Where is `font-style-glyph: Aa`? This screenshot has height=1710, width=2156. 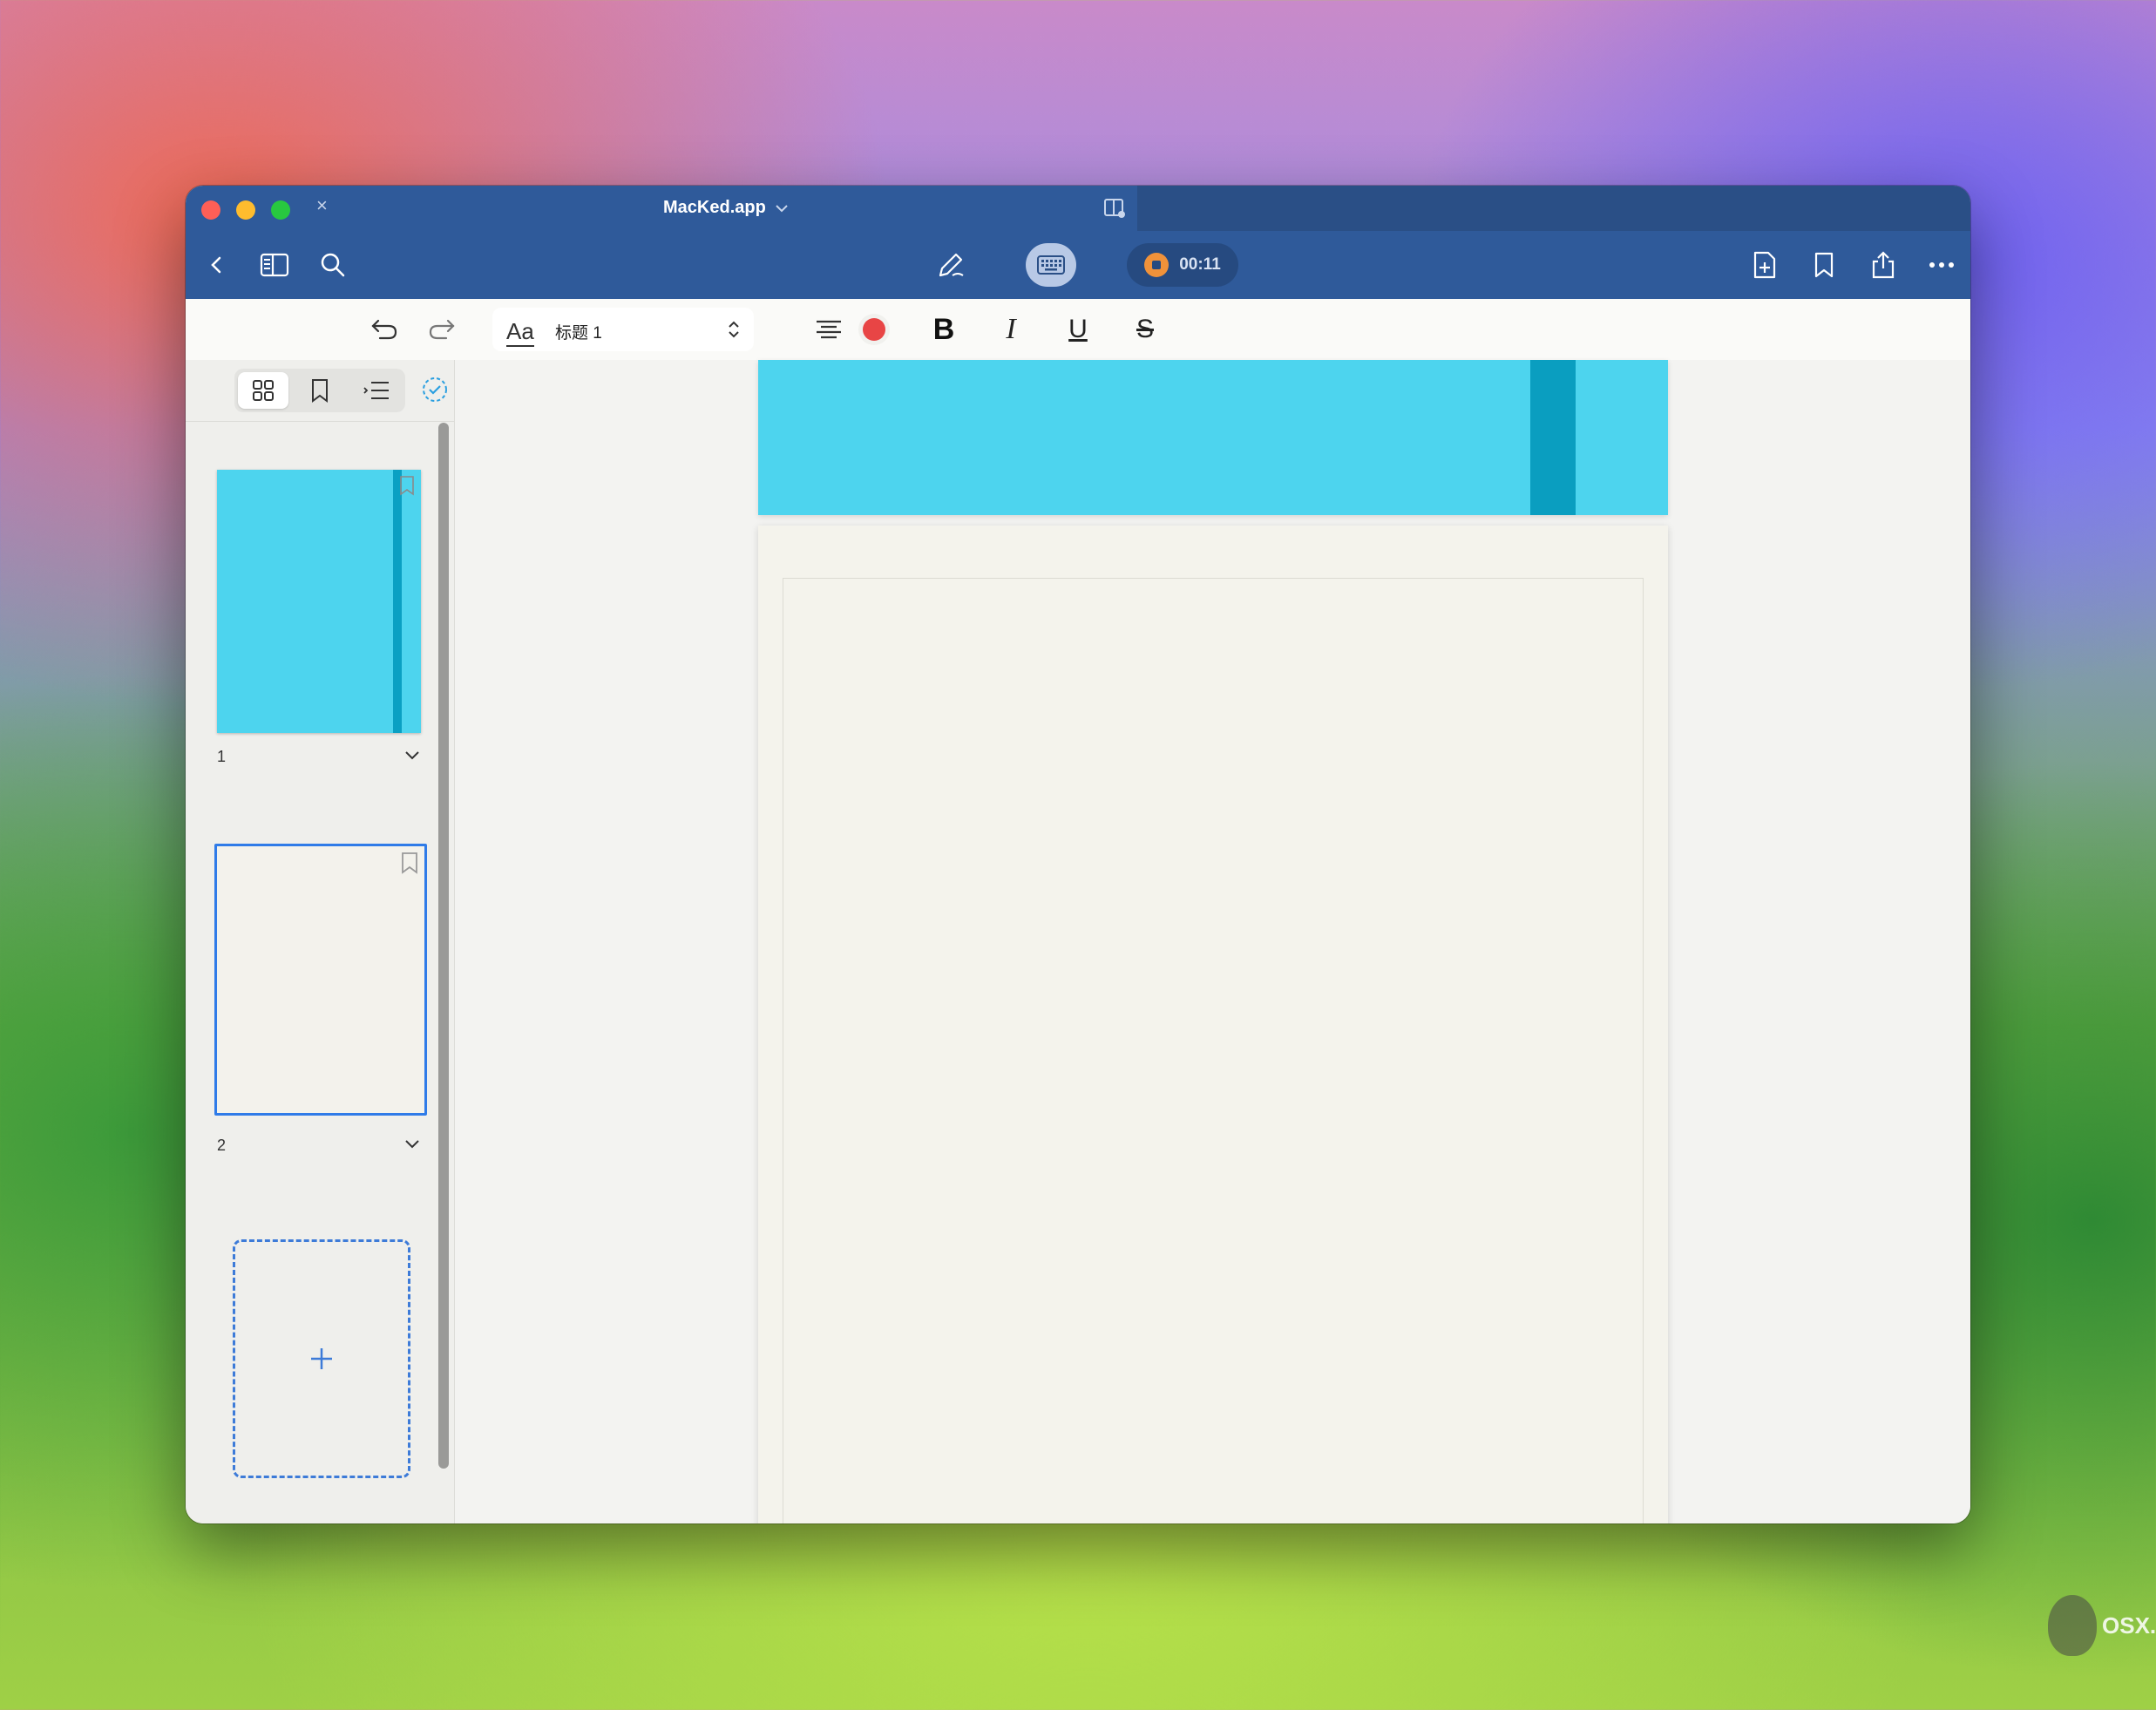 font-style-glyph: Aa is located at coordinates (520, 332).